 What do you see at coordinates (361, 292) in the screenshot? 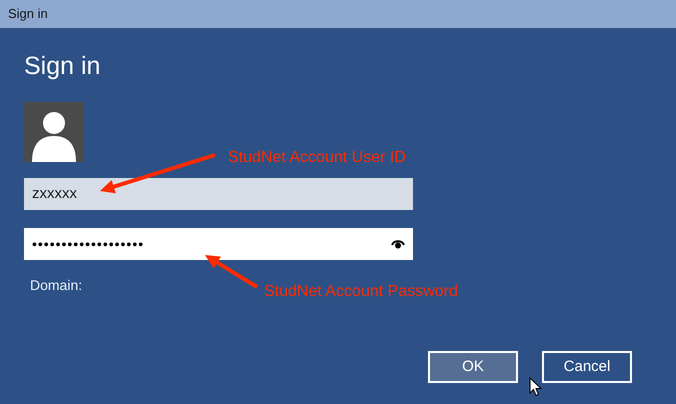
I see `annotation-label: StudNet Account Password` at bounding box center [361, 292].